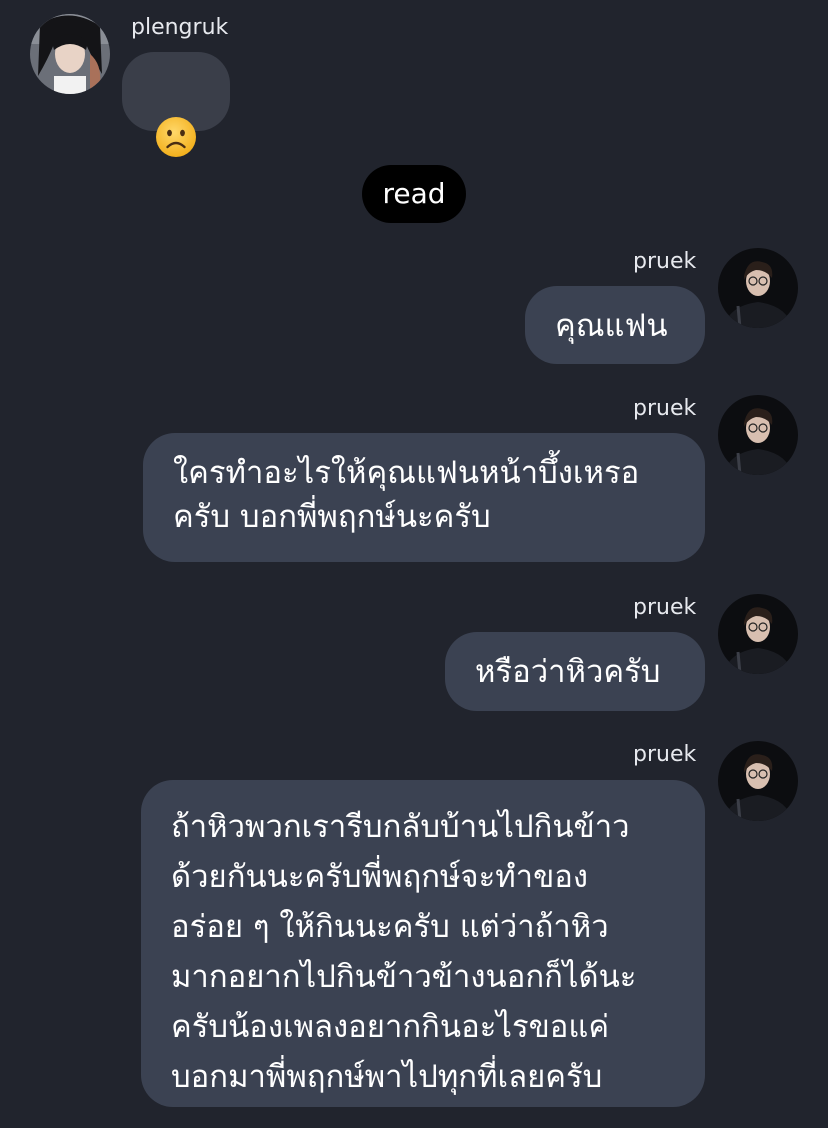 The height and width of the screenshot is (1128, 828). What do you see at coordinates (575, 671) in the screenshot?
I see `message-bubble: หรือว่าหิวครับ` at bounding box center [575, 671].